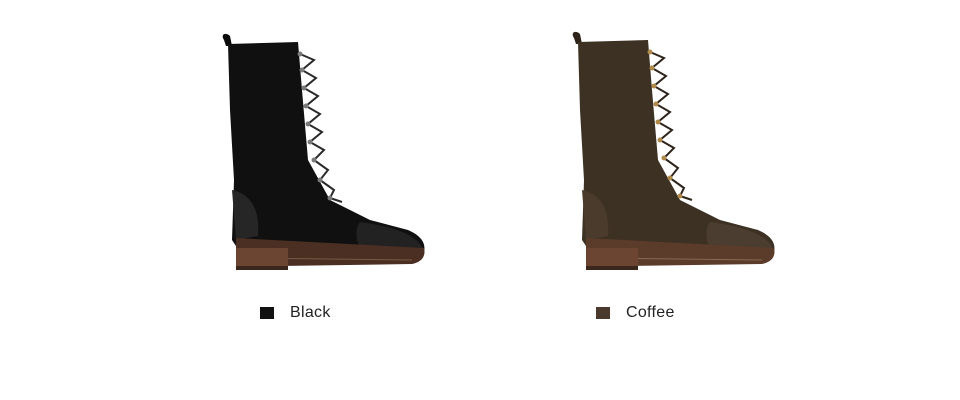 The width and height of the screenshot is (960, 400). I want to click on boot-image-black, so click(323, 151).